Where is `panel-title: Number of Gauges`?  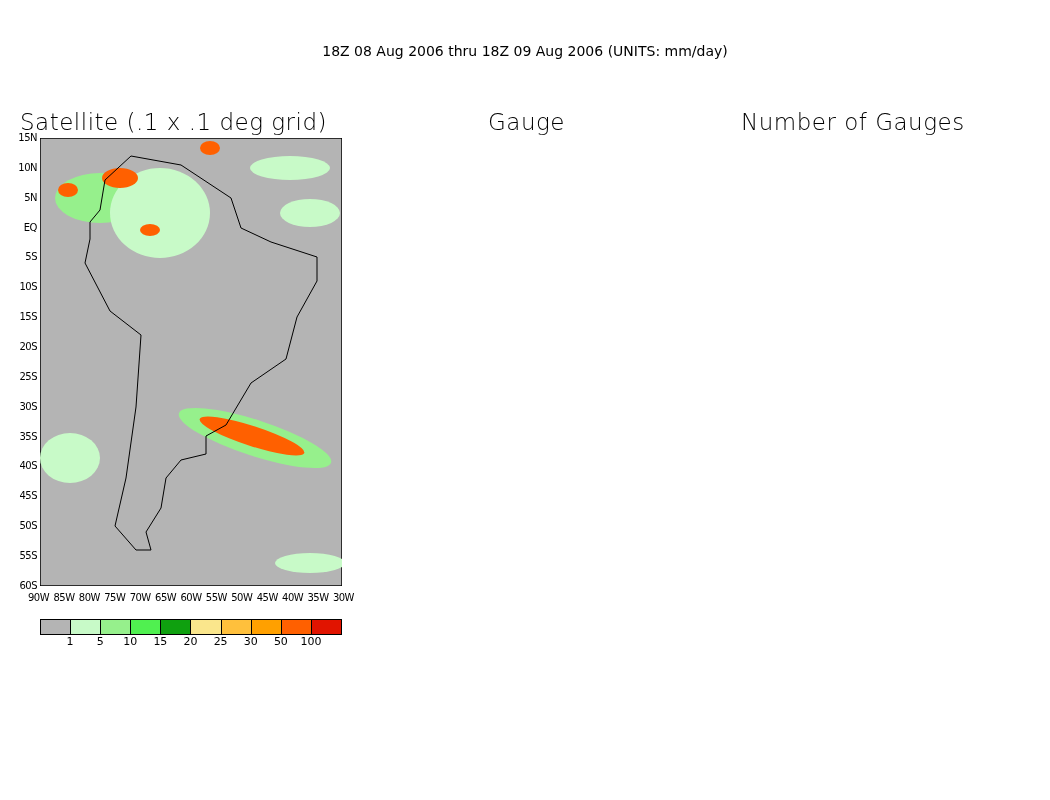
panel-title: Number of Gauges is located at coordinates (853, 122).